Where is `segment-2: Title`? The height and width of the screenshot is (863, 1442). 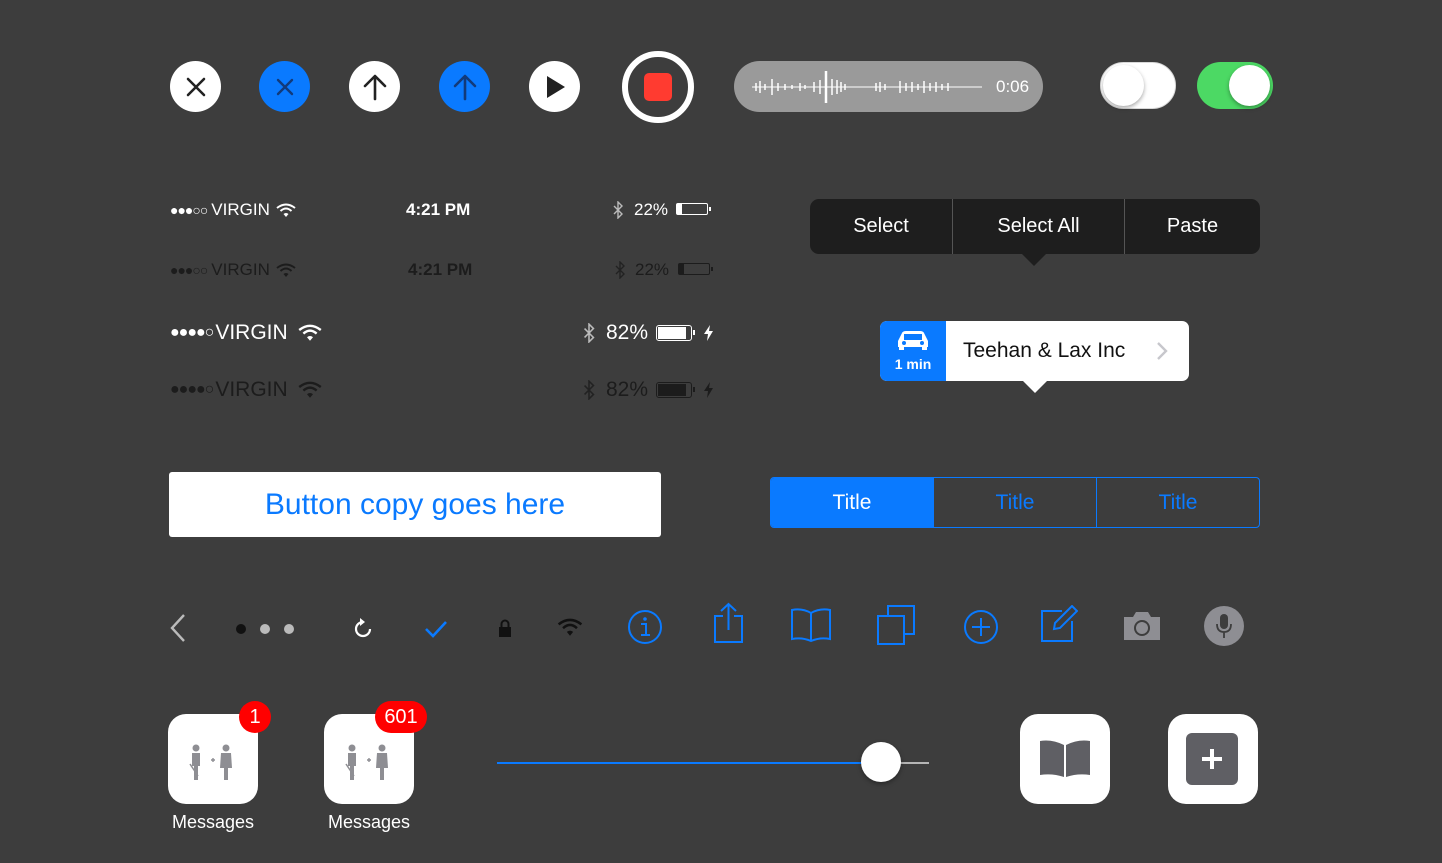
segment-2: Title is located at coordinates (1014, 502).